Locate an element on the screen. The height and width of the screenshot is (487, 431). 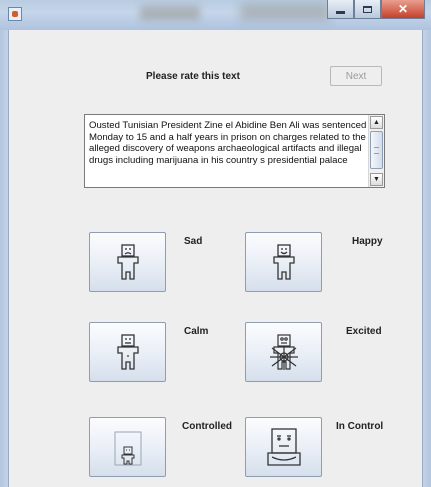
happy-label: Happy is located at coordinates (367, 241).